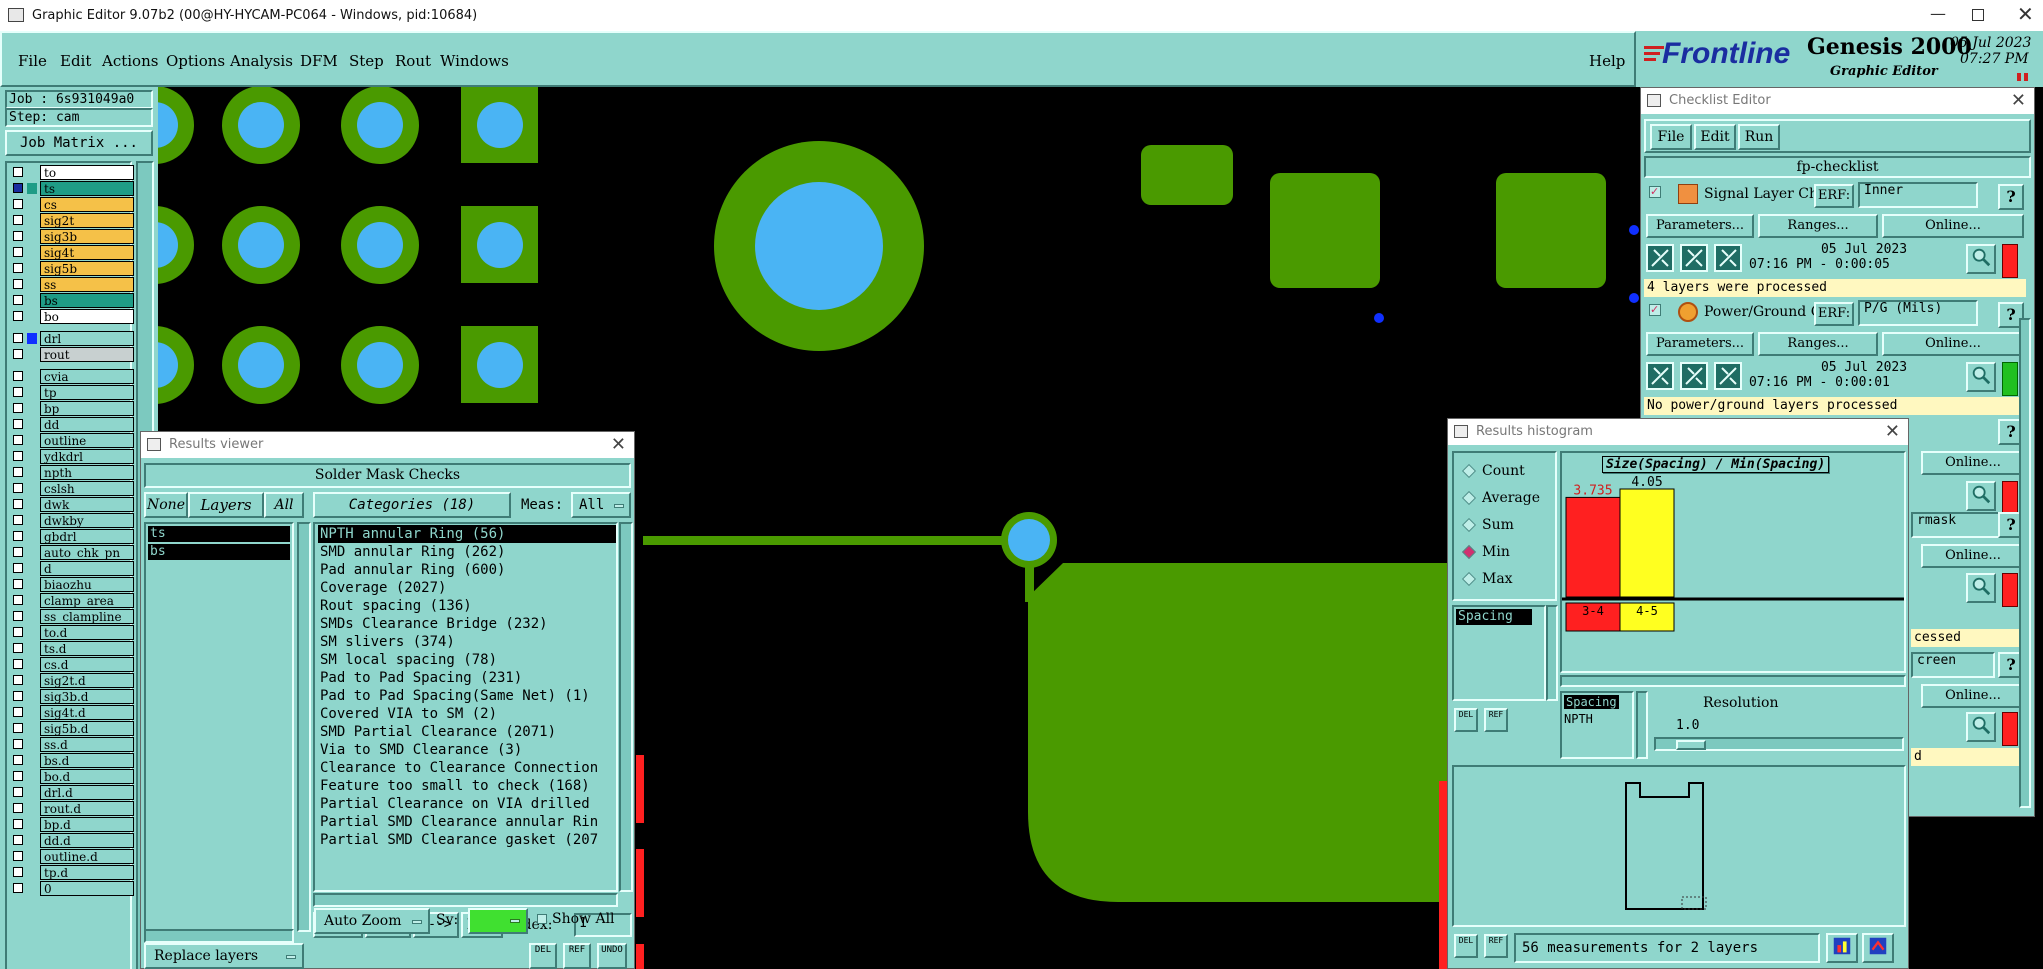  What do you see at coordinates (71, 472) in the screenshot?
I see `layer-row-npth: npth` at bounding box center [71, 472].